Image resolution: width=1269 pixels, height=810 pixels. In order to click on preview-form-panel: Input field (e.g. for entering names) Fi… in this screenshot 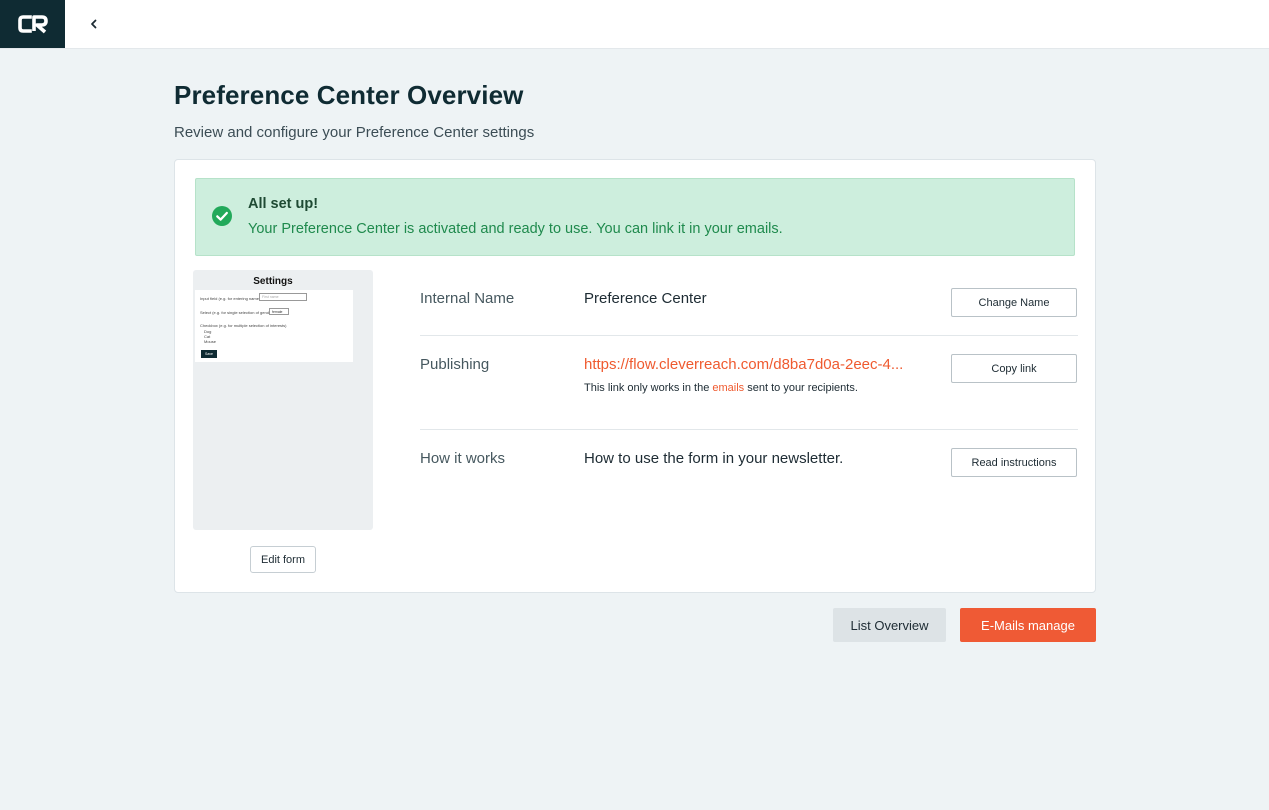, I will do `click(274, 326)`.